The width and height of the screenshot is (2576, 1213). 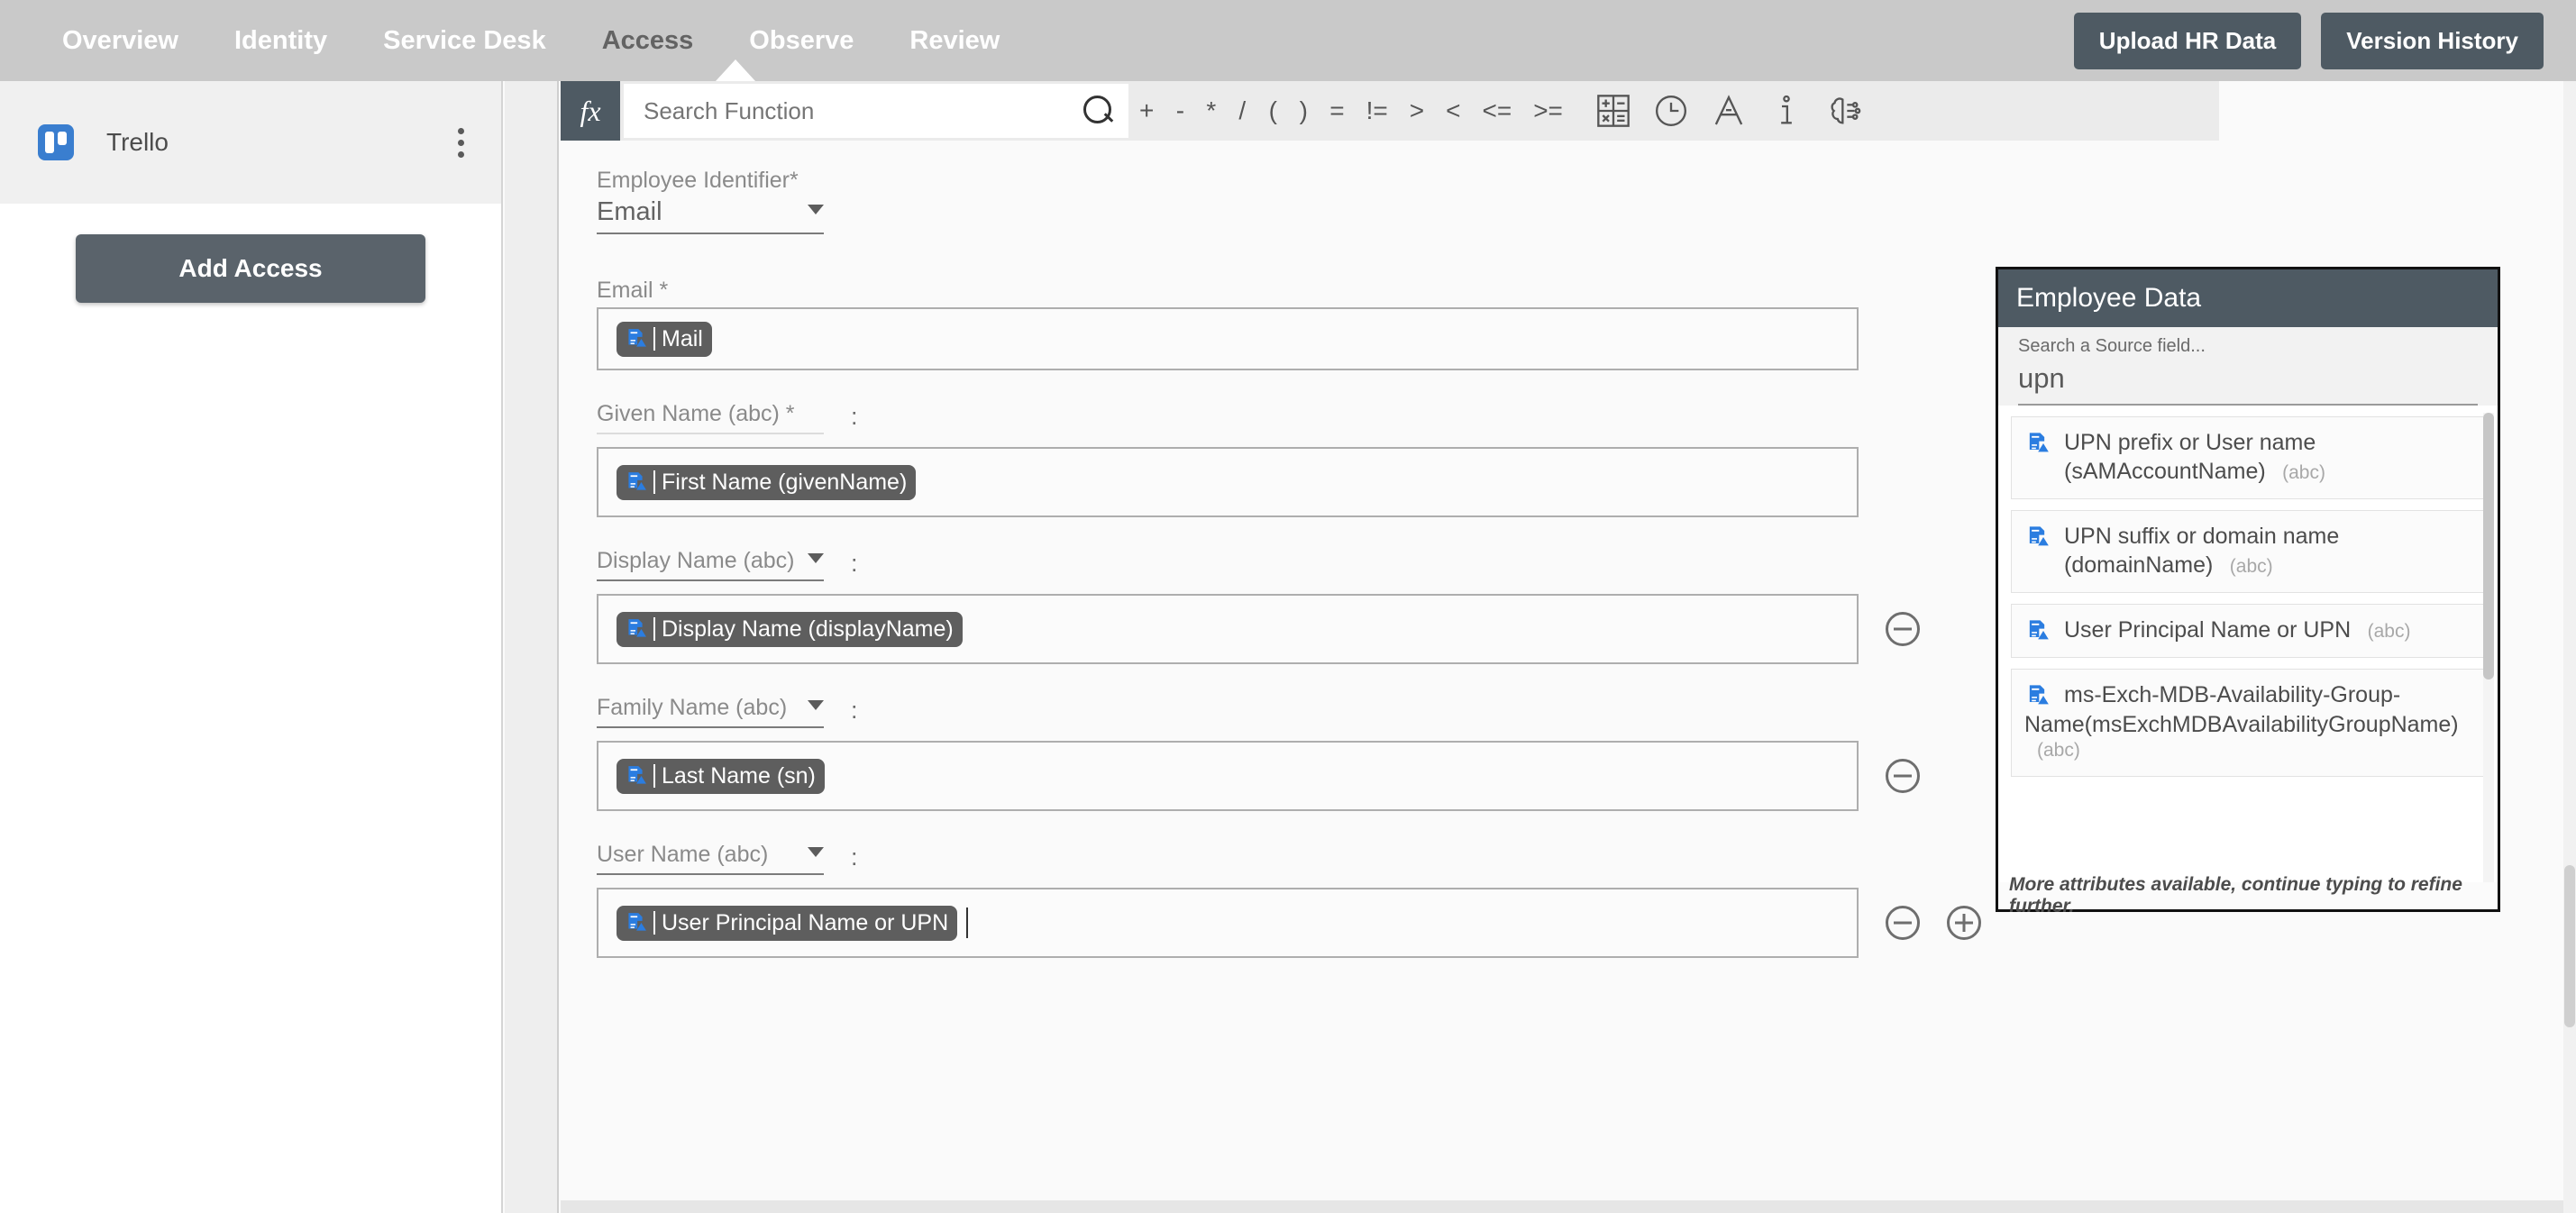 What do you see at coordinates (250, 142) in the screenshot?
I see `sidebar-item-trello: Trello` at bounding box center [250, 142].